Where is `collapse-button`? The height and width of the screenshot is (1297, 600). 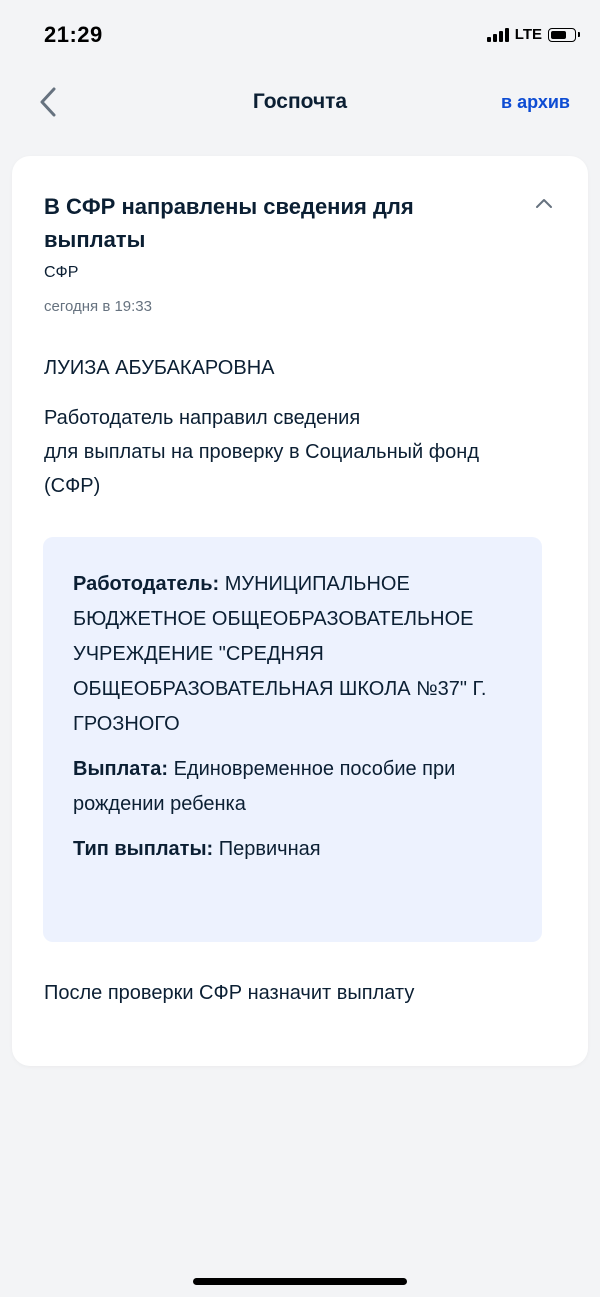 collapse-button is located at coordinates (544, 204).